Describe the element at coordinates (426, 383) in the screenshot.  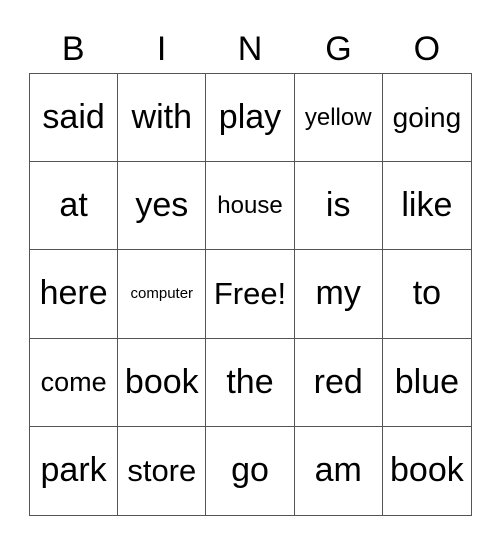
I see `bingo-cell: blue` at that location.